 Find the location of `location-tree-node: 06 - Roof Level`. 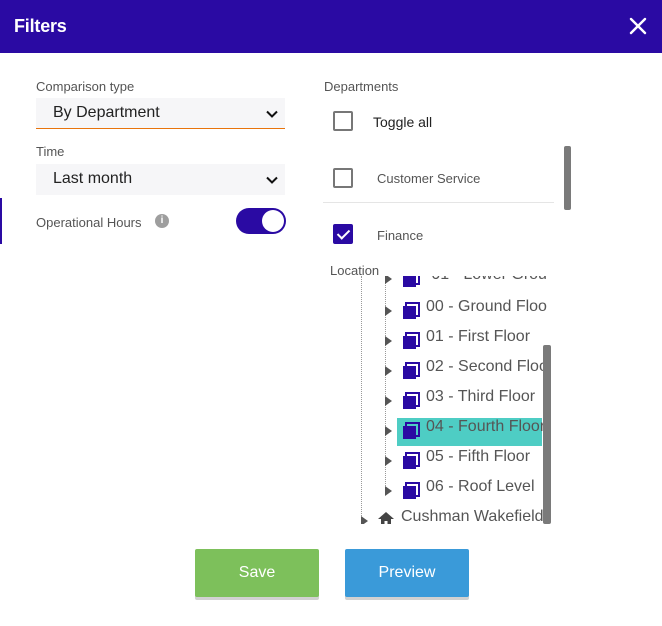

location-tree-node: 06 - Roof Level is located at coordinates (468, 490).